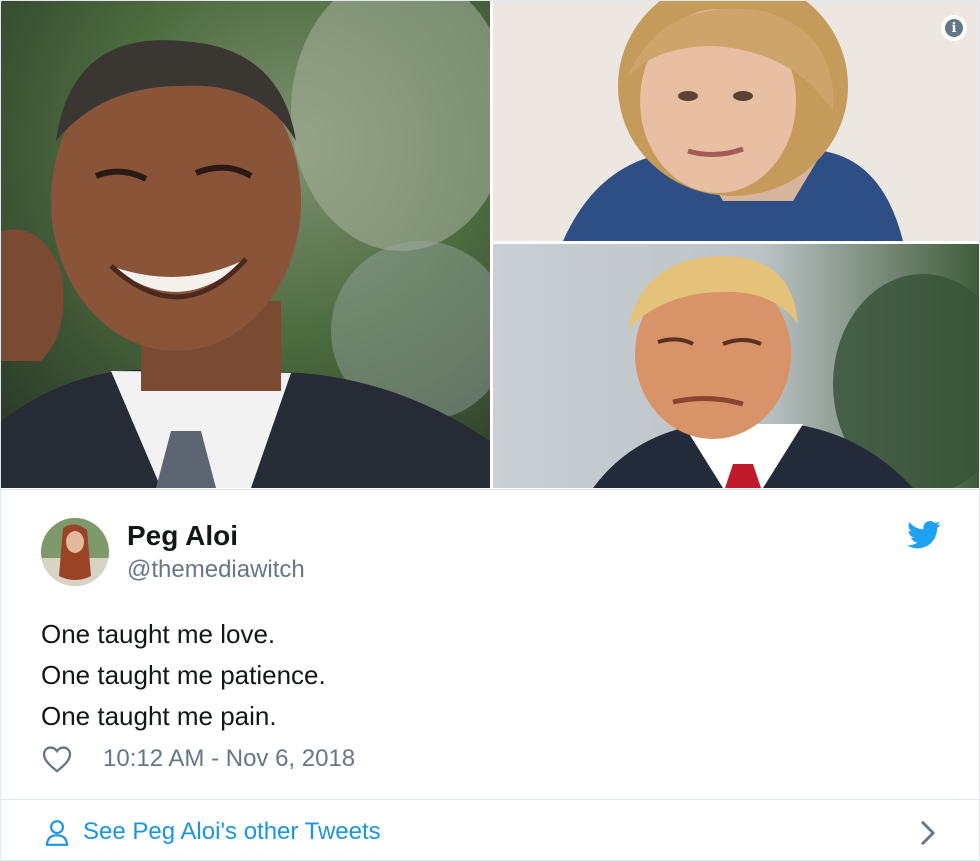 Image resolution: width=980 pixels, height=861 pixels. I want to click on author-handle: @themediawitch, so click(216, 570).